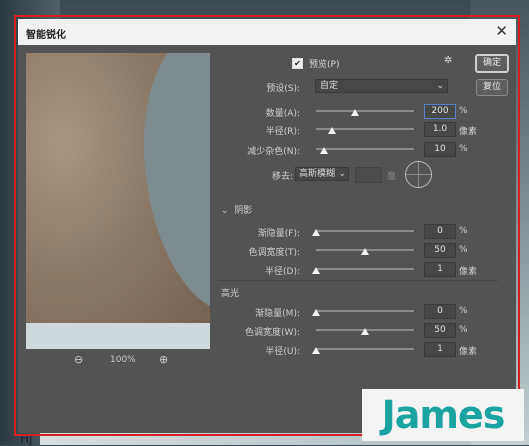 The height and width of the screenshot is (446, 529). I want to click on zoom-bar: ⊖ 100% ⊕, so click(118, 360).